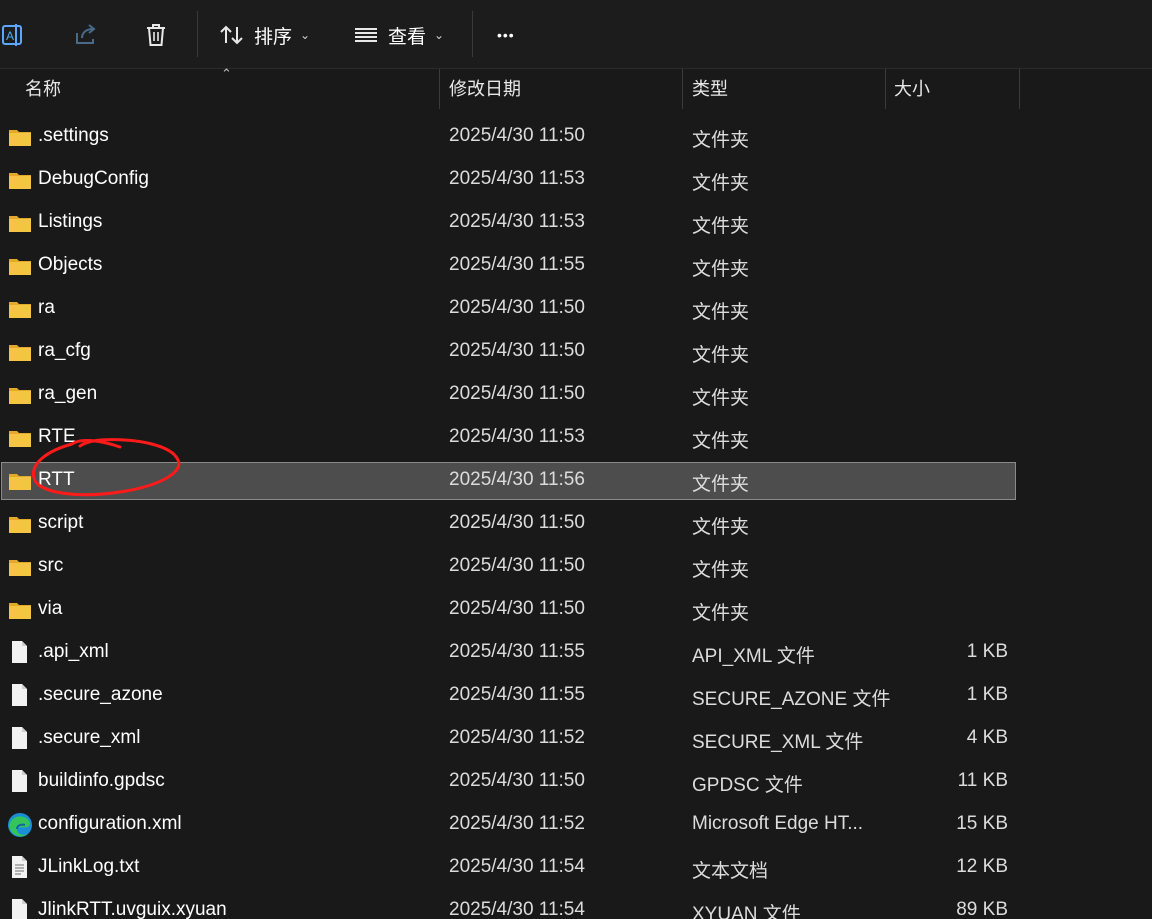  Describe the element at coordinates (791, 699) in the screenshot. I see `file-type: SECURE_AZONE 文件` at that location.